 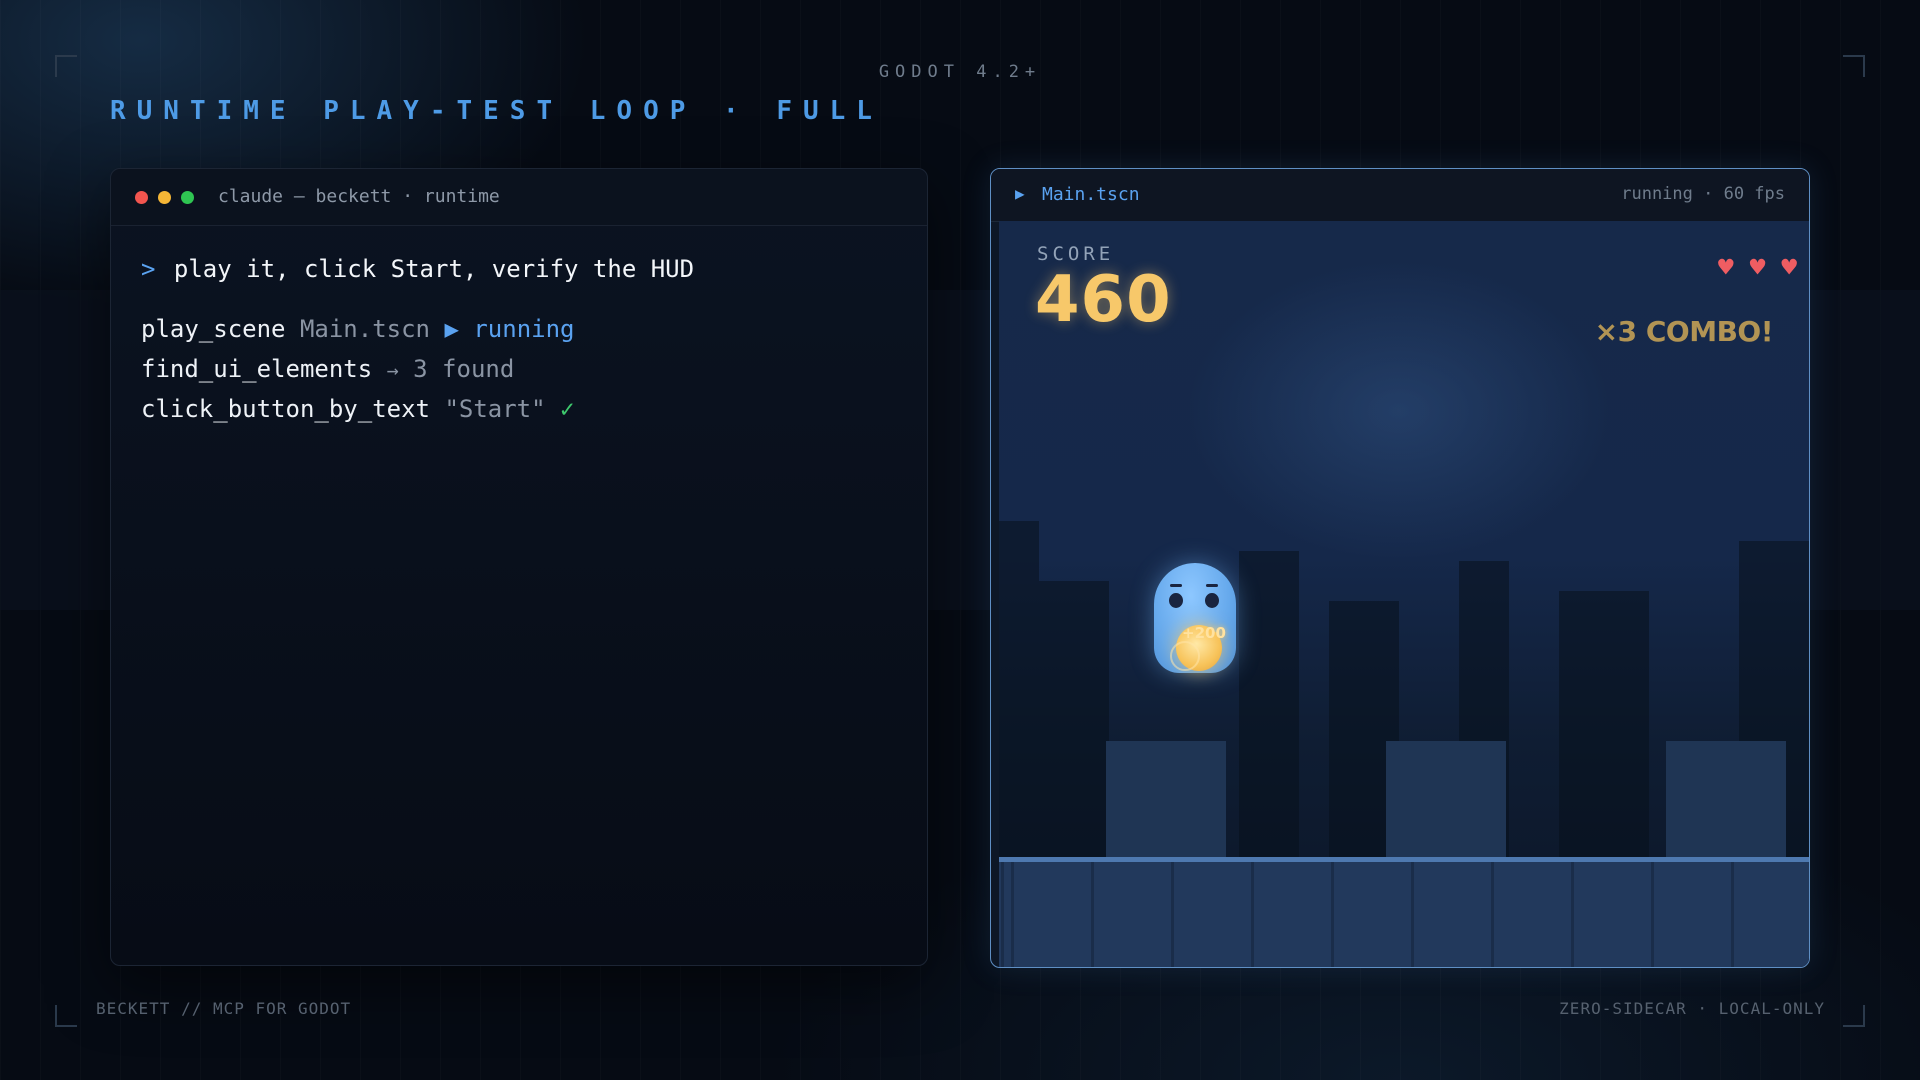 I want to click on tool-call-line: play_scene Main.tscn ▶ running, so click(x=417, y=329).